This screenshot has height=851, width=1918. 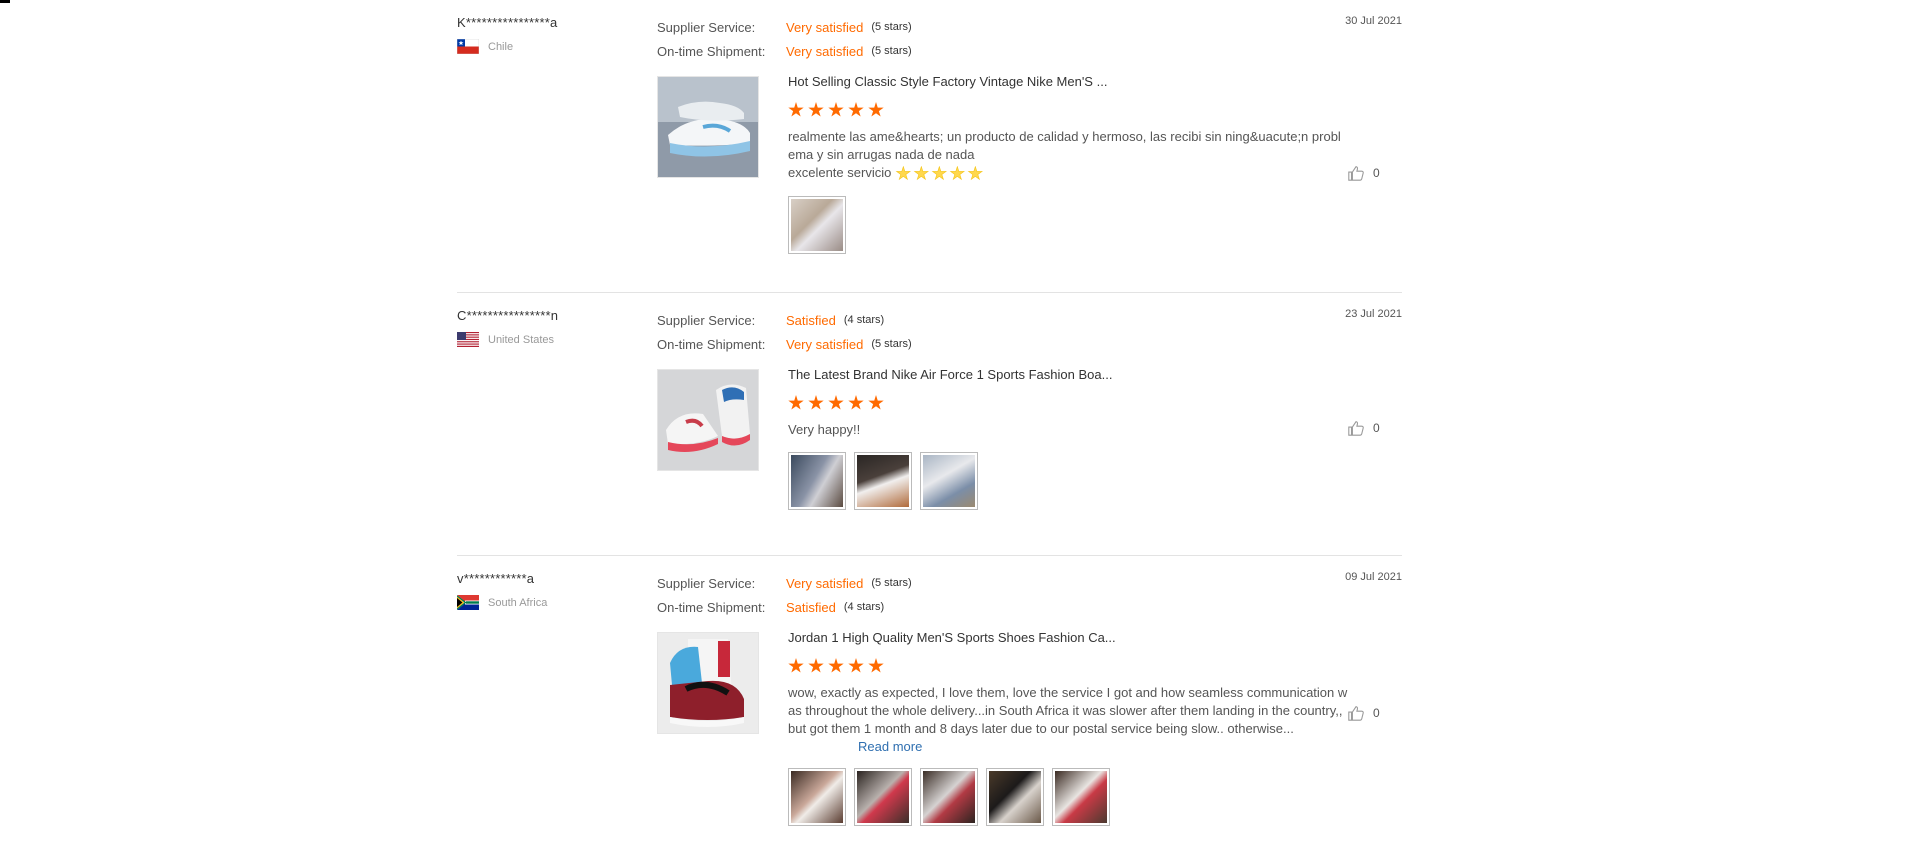 I want to click on review-text: Very happy!!, so click(x=824, y=429).